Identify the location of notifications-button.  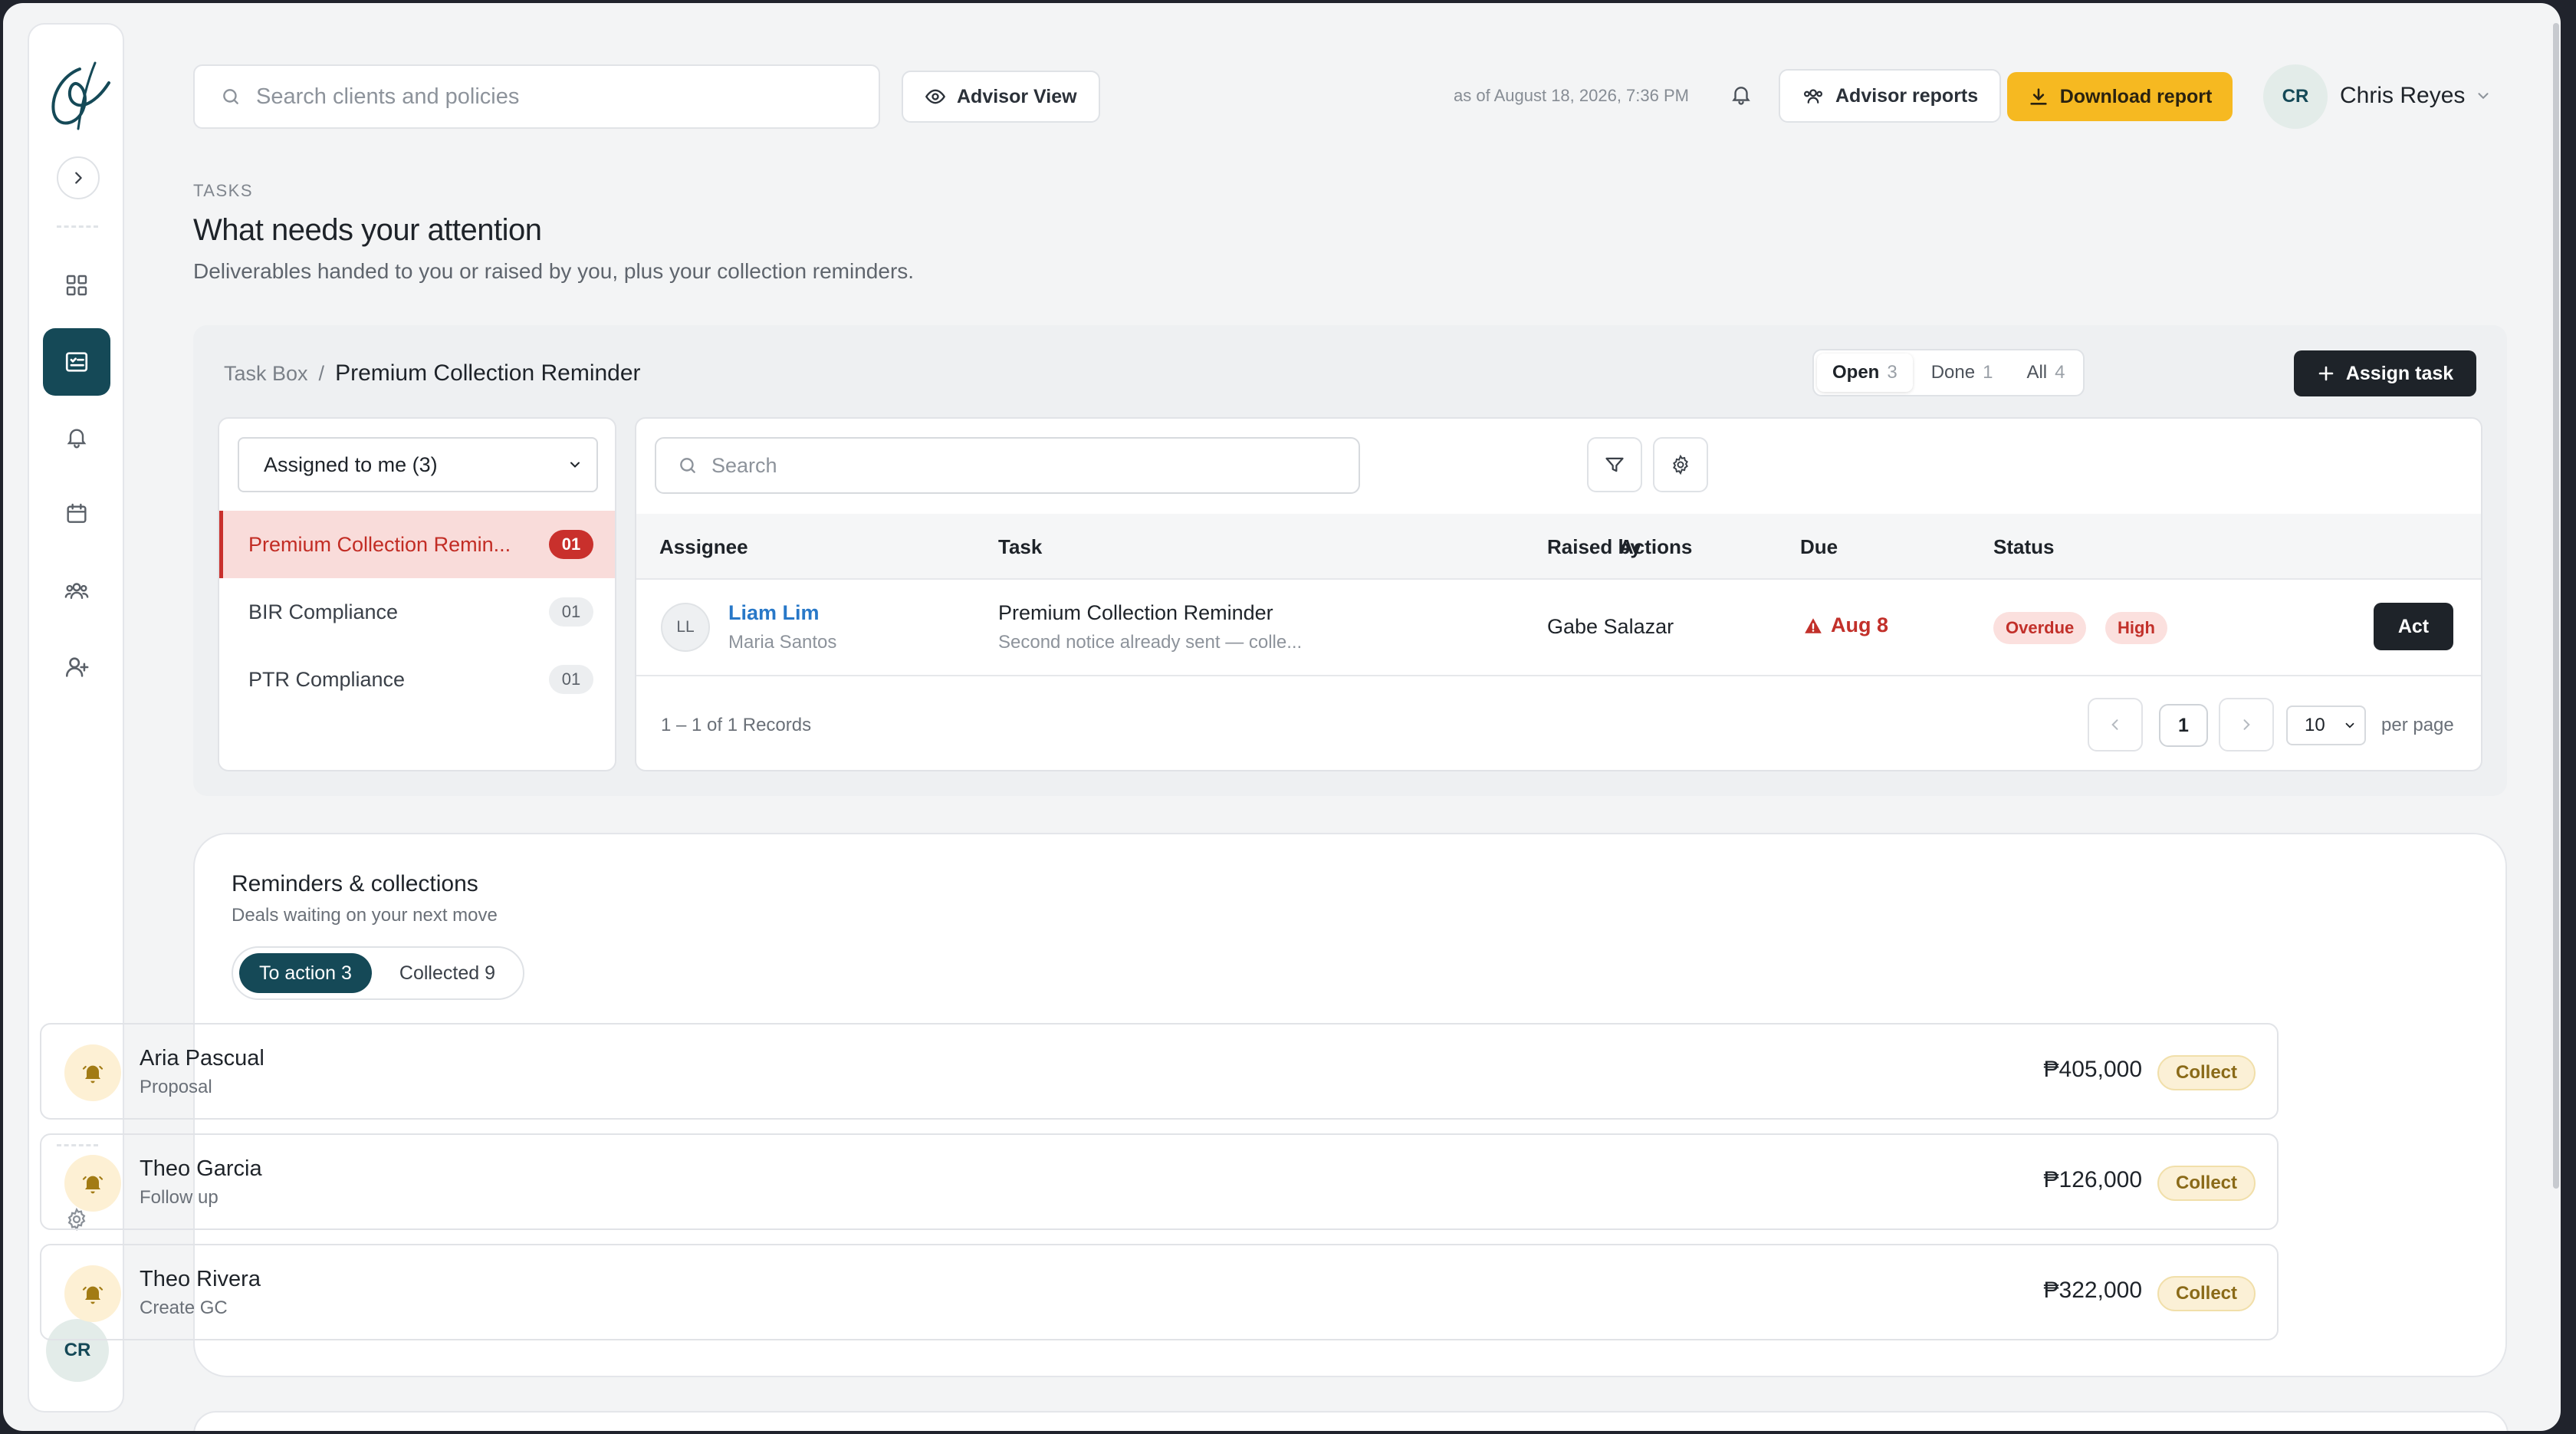
(1742, 96).